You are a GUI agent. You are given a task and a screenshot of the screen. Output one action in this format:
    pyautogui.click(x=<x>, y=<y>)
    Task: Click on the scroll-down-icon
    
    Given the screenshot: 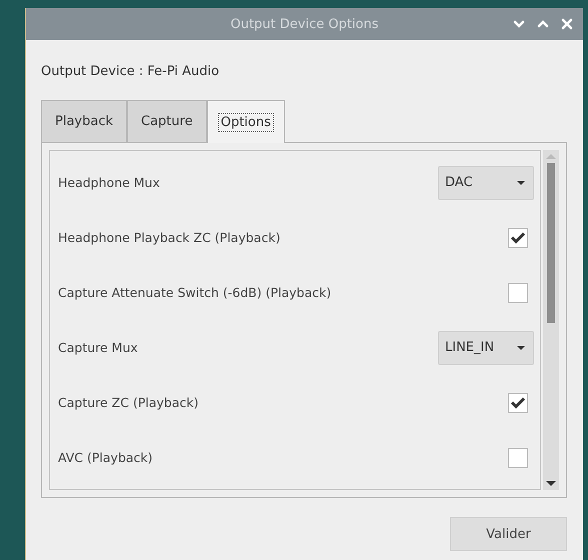 What is the action you would take?
    pyautogui.click(x=551, y=483)
    